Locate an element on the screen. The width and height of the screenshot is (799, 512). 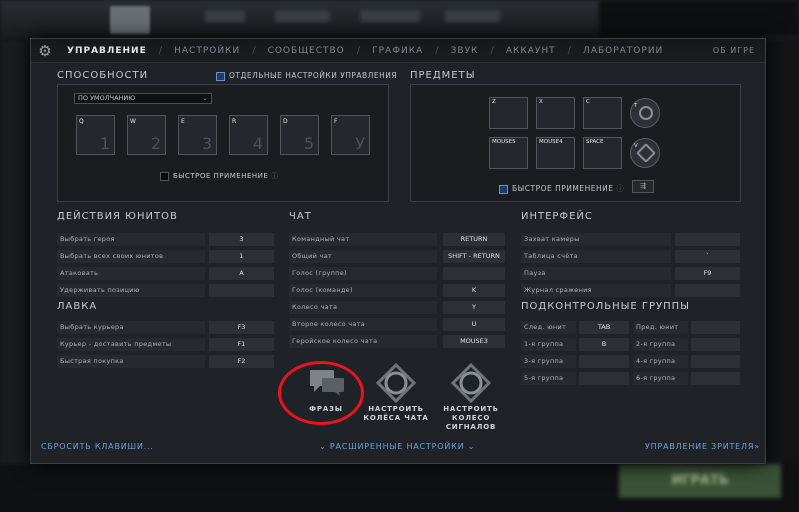
item-key: Z is located at coordinates (508, 113).